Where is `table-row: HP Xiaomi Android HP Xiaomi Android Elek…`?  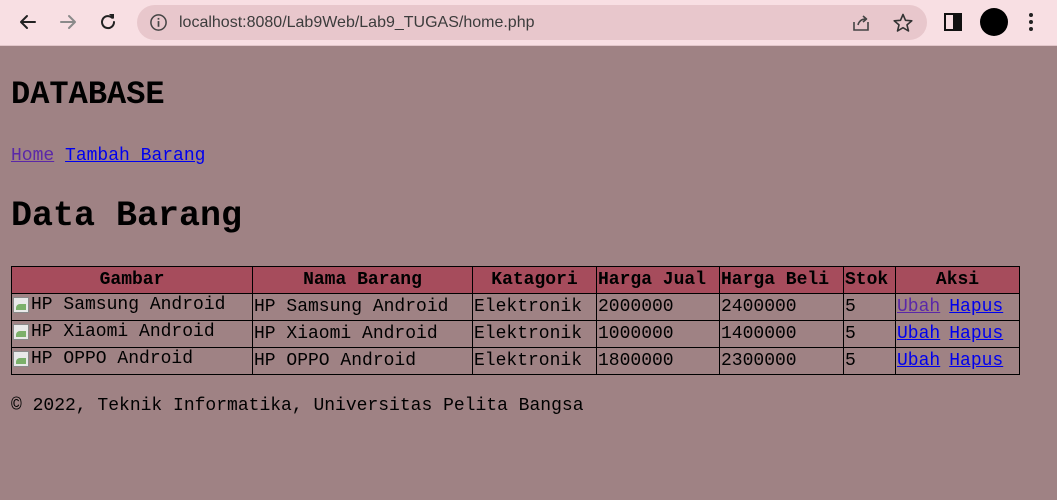 table-row: HP Xiaomi Android HP Xiaomi Android Elek… is located at coordinates (515, 334).